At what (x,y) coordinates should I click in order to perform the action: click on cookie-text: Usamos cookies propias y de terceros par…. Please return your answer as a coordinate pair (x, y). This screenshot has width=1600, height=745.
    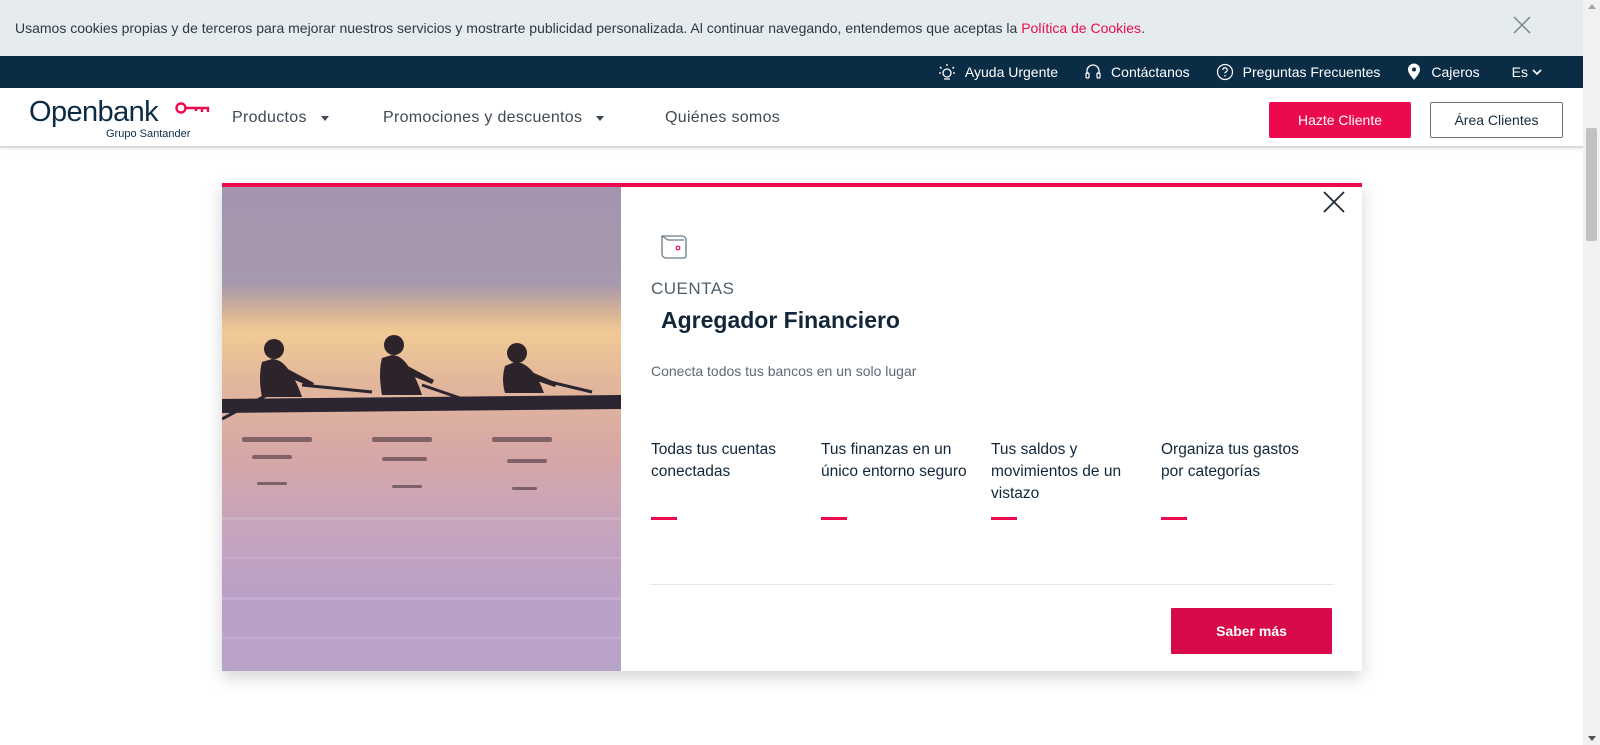
    Looking at the image, I should click on (580, 28).